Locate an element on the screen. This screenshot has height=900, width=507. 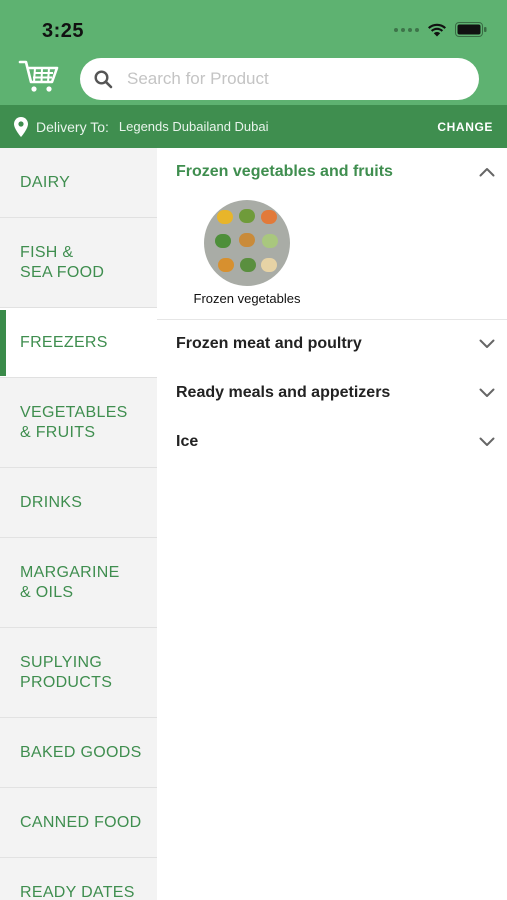
search-icon is located at coordinates (103, 78).